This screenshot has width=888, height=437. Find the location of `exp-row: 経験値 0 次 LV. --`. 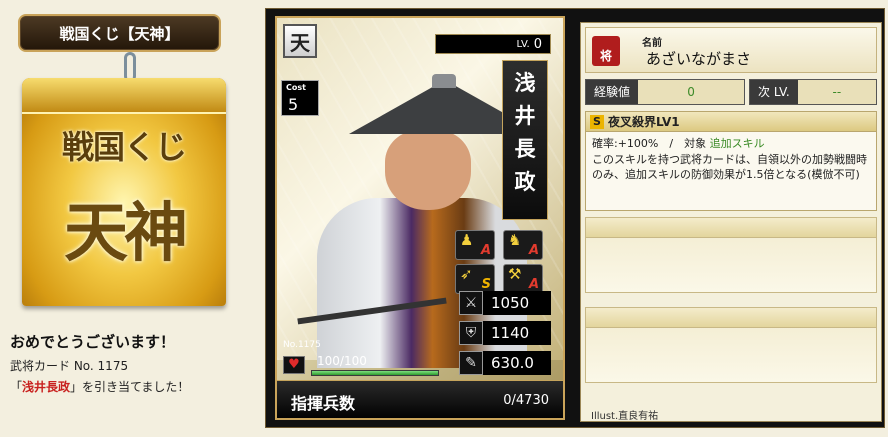

exp-row: 経験値 0 次 LV. -- is located at coordinates (731, 92).